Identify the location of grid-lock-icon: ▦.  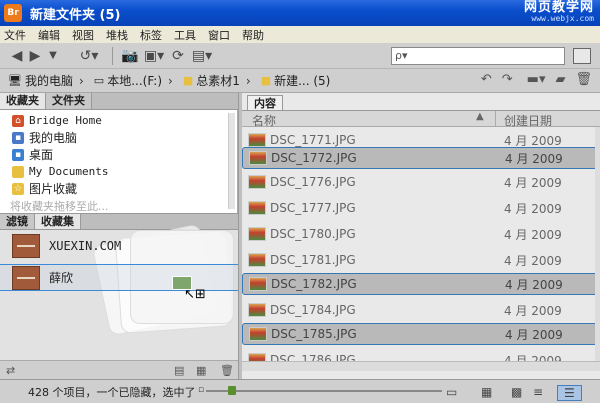
(486, 392).